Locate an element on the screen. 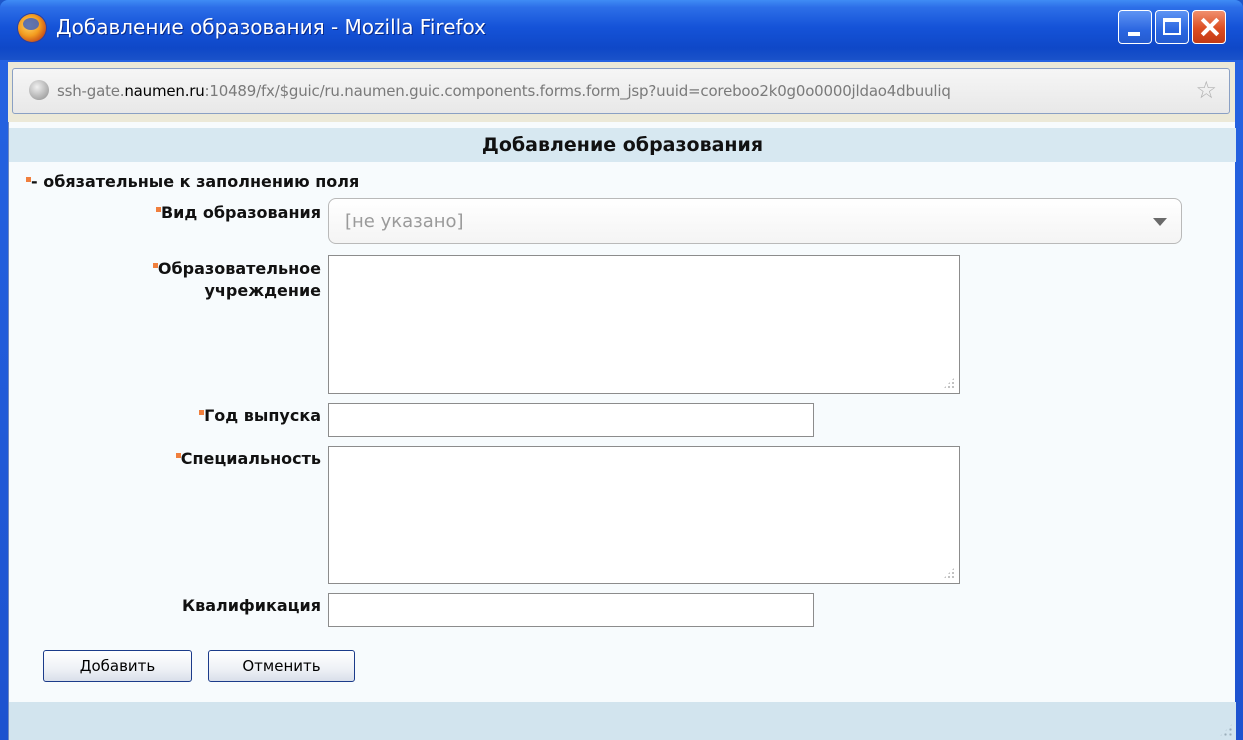 This screenshot has width=1243, height=740. qualification-label-text: Квалификация is located at coordinates (251, 605).